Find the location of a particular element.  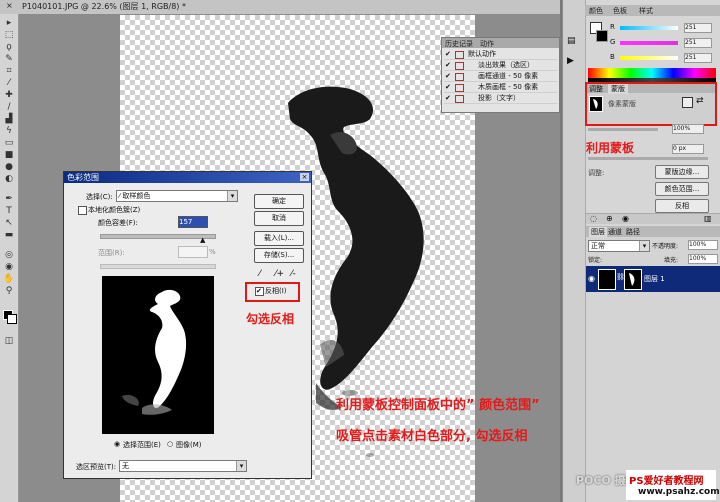

feather-slider is located at coordinates (648, 158).